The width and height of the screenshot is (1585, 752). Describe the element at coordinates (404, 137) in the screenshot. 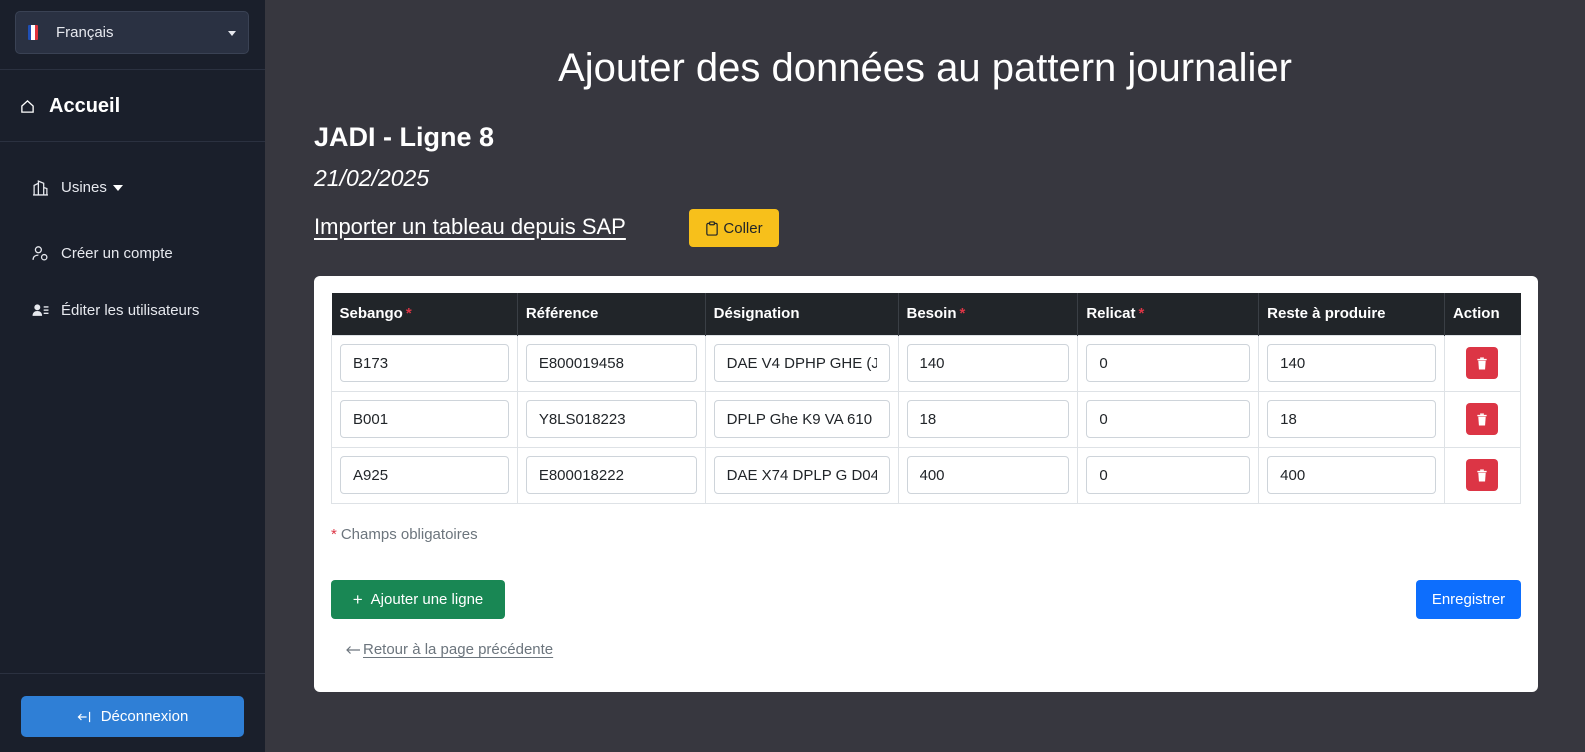

I see `line-title: JADI - Ligne 8` at that location.